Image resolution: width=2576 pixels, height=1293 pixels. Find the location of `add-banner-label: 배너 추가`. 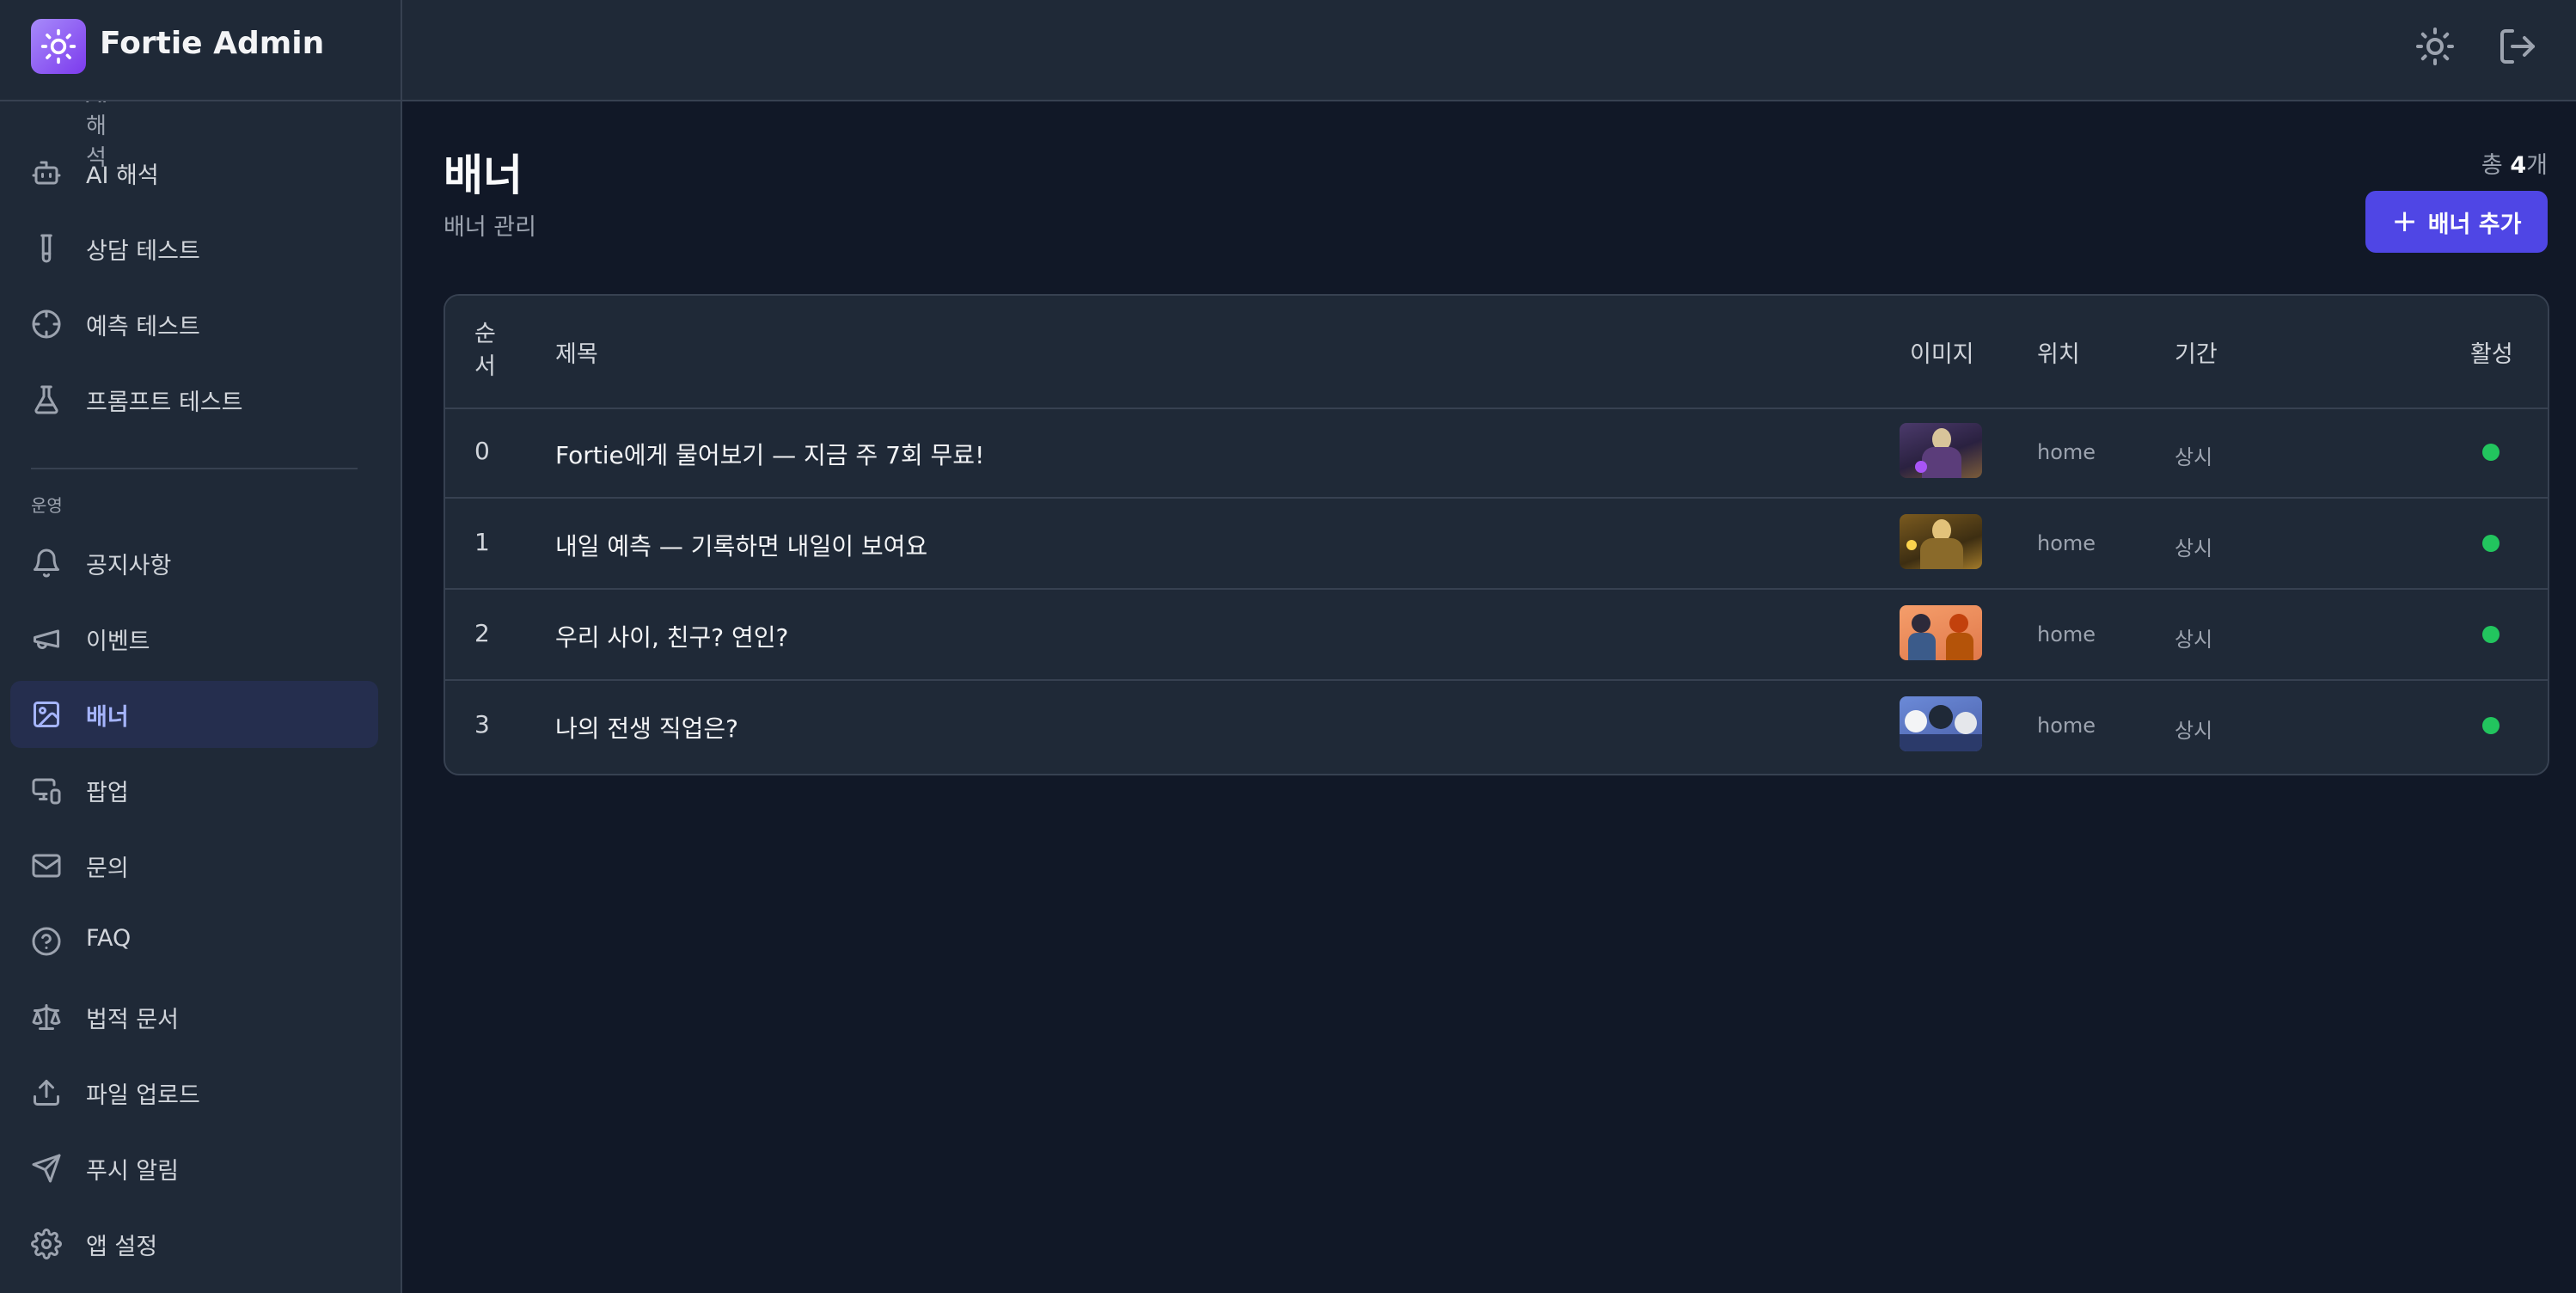

add-banner-label: 배너 추가 is located at coordinates (2474, 225).